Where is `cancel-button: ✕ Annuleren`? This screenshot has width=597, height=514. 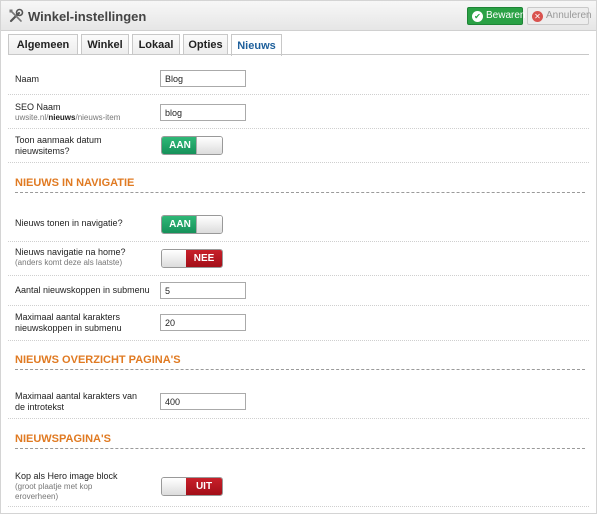
cancel-button: ✕ Annuleren is located at coordinates (559, 16).